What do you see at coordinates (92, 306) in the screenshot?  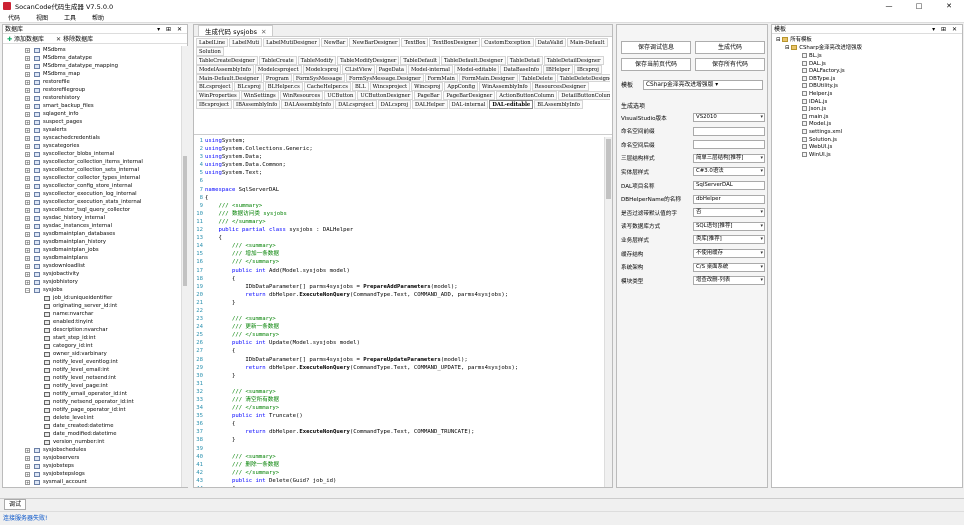 I see `column-node: originating_server_id:int` at bounding box center [92, 306].